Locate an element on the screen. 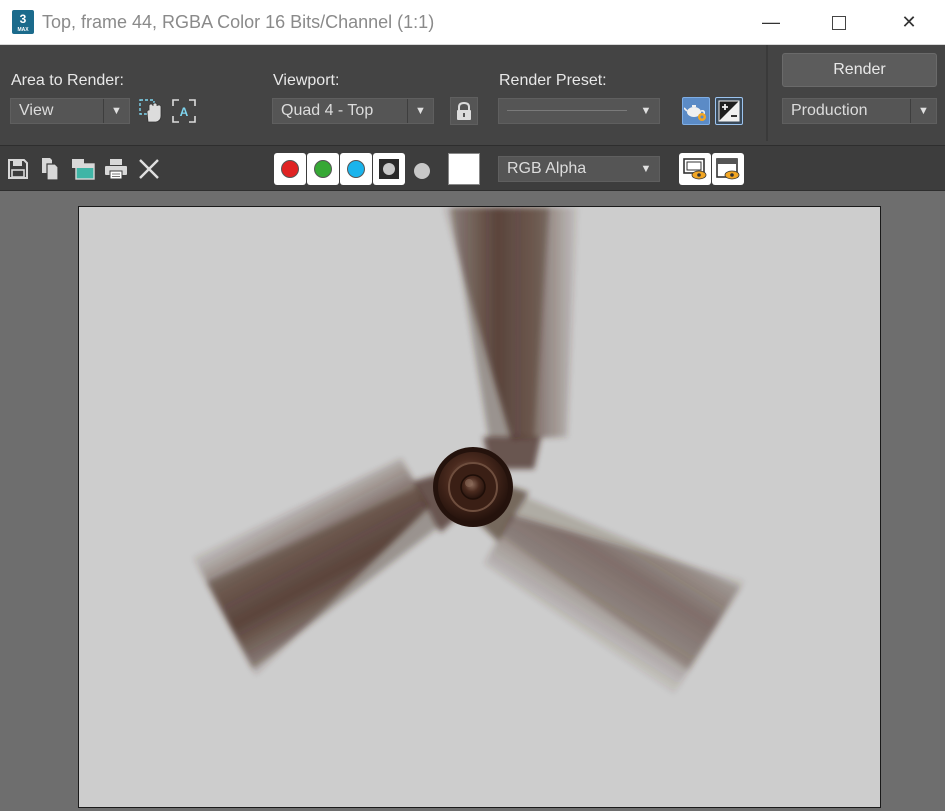 The height and width of the screenshot is (811, 945). lock-viewport-button is located at coordinates (464, 111).